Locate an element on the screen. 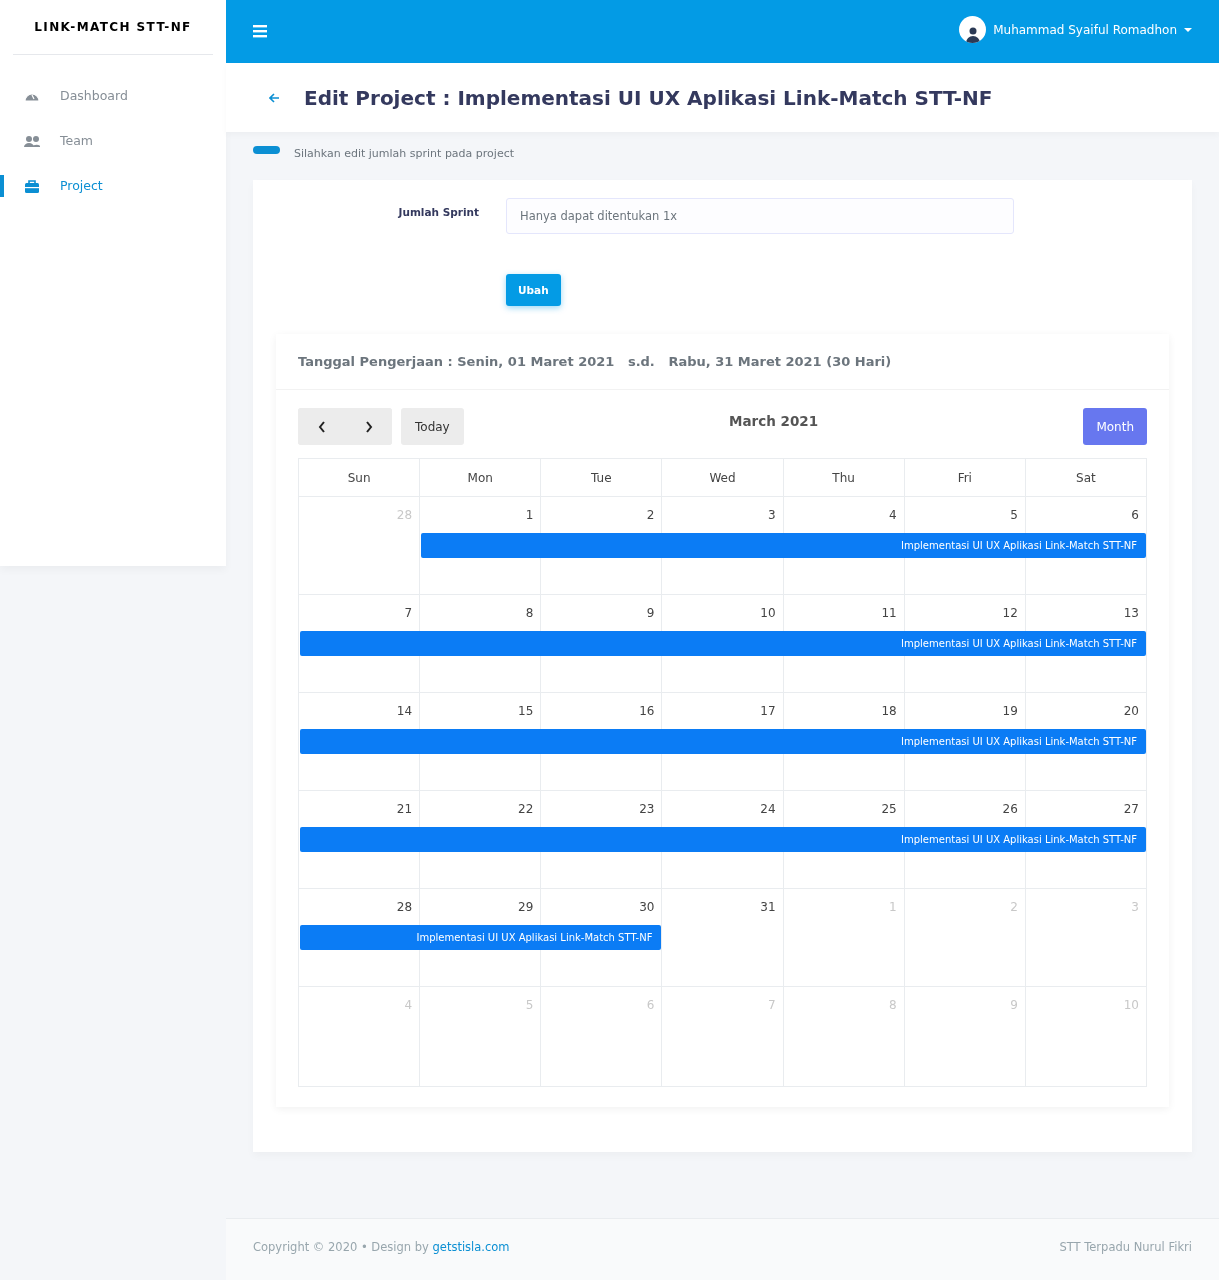 This screenshot has height=1280, width=1219. weekday-header: Mon is located at coordinates (481, 477).